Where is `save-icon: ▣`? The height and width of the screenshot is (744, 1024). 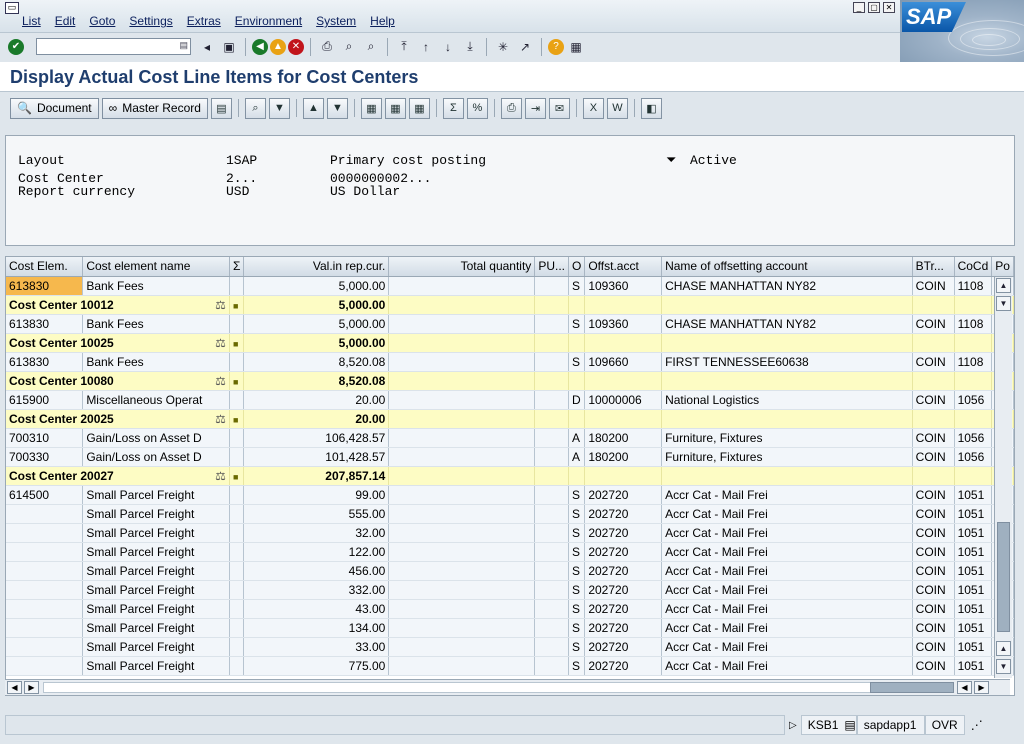
save-icon: ▣ is located at coordinates (229, 47).